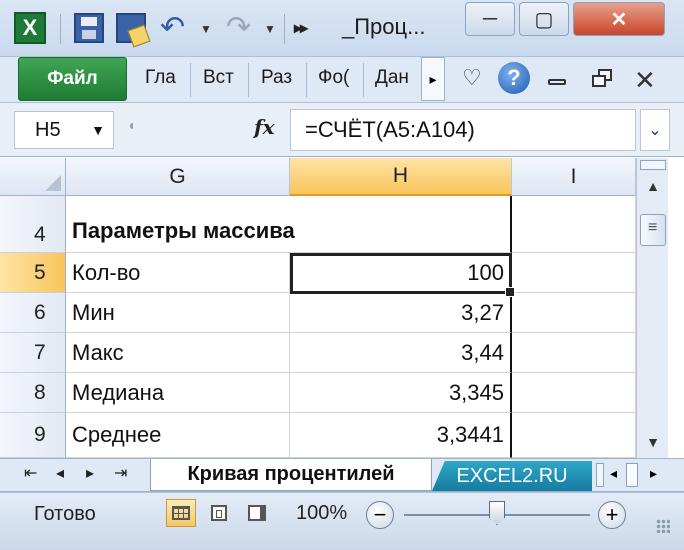 This screenshot has width=684, height=550. Describe the element at coordinates (512, 476) in the screenshot. I see `sheet-tab-excel2: EXCEL2.RU` at that location.